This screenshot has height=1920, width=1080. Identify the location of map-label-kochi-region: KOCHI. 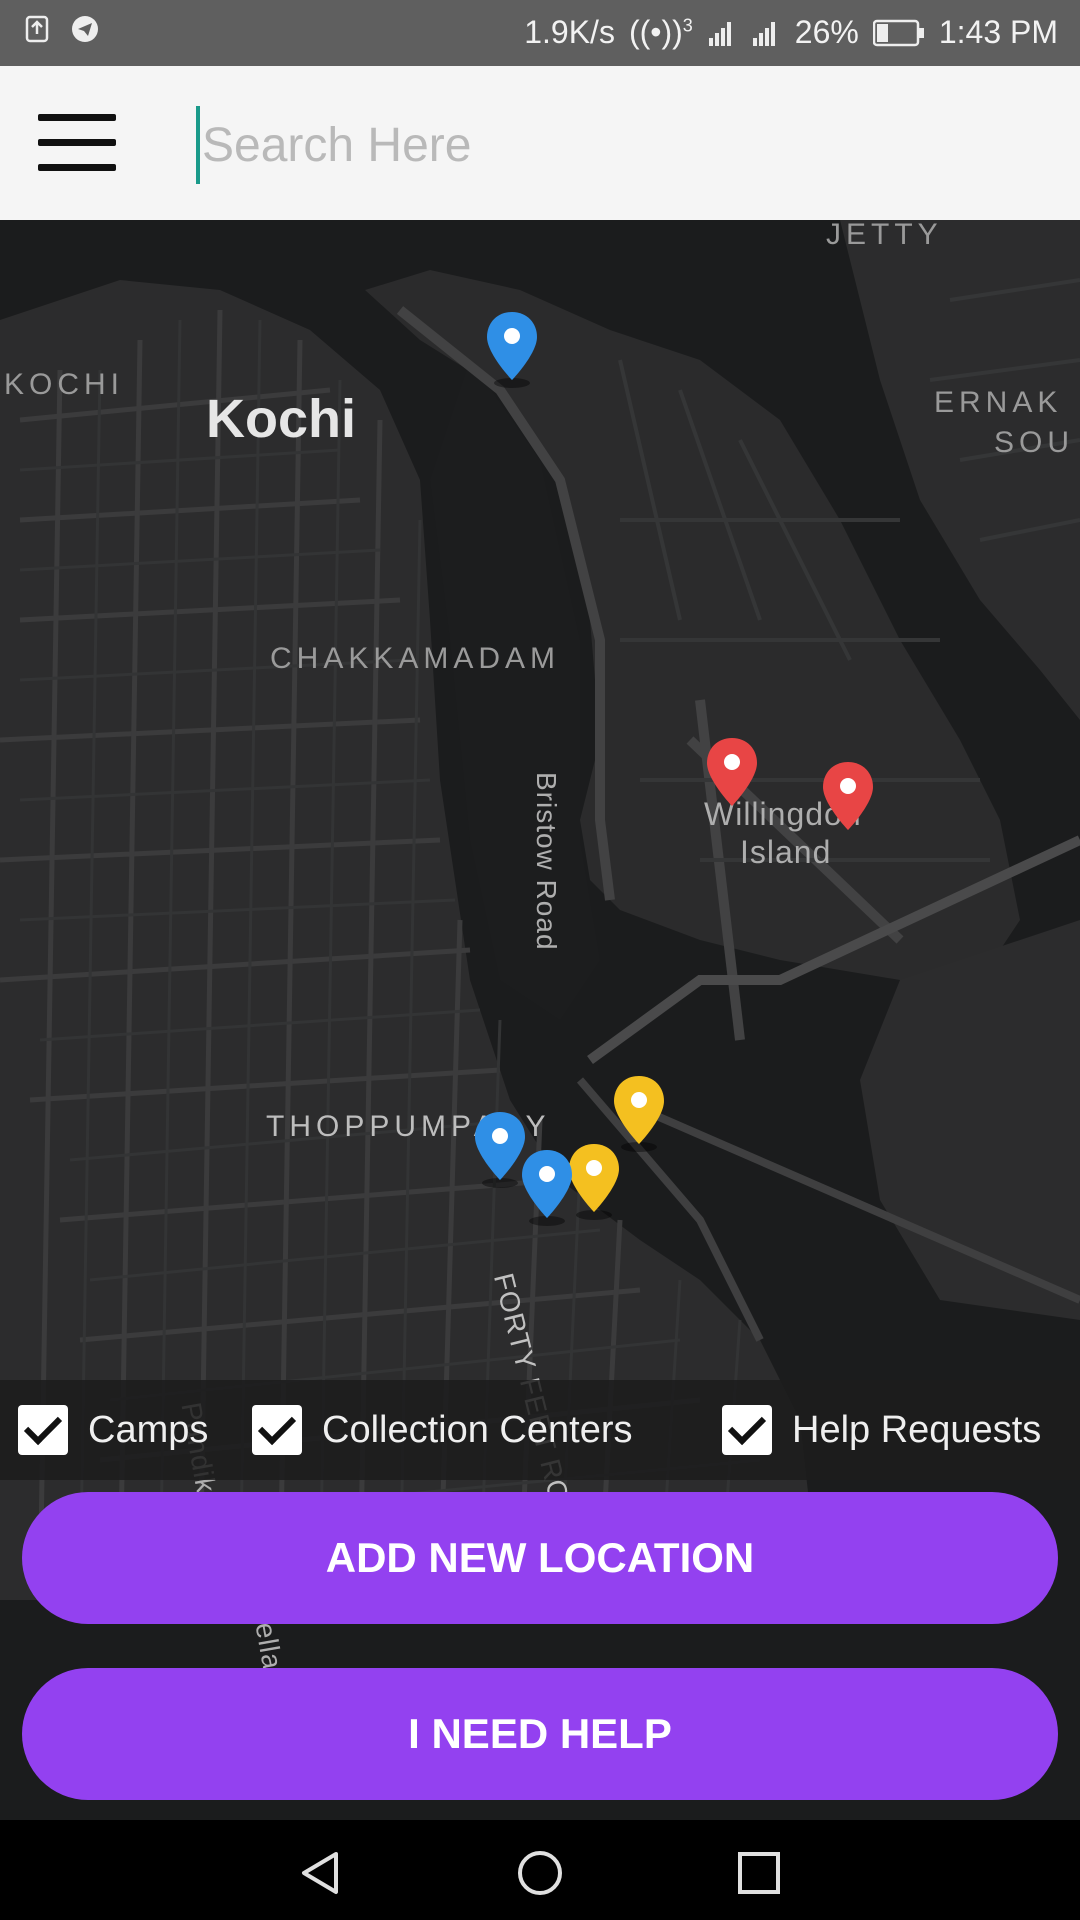
(64, 384).